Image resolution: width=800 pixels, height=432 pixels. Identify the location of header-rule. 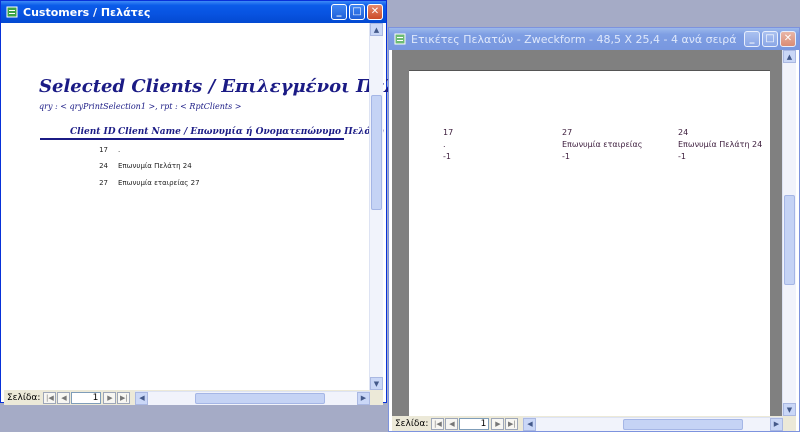
(192, 139).